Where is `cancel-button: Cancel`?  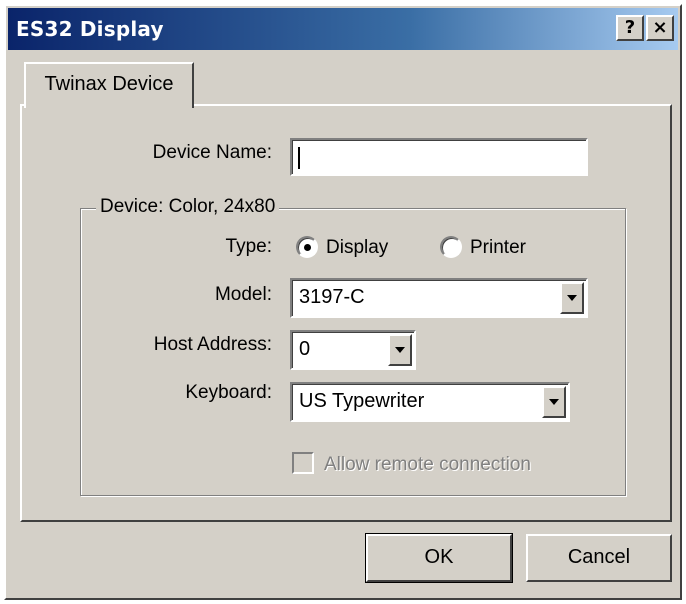 cancel-button: Cancel is located at coordinates (599, 558).